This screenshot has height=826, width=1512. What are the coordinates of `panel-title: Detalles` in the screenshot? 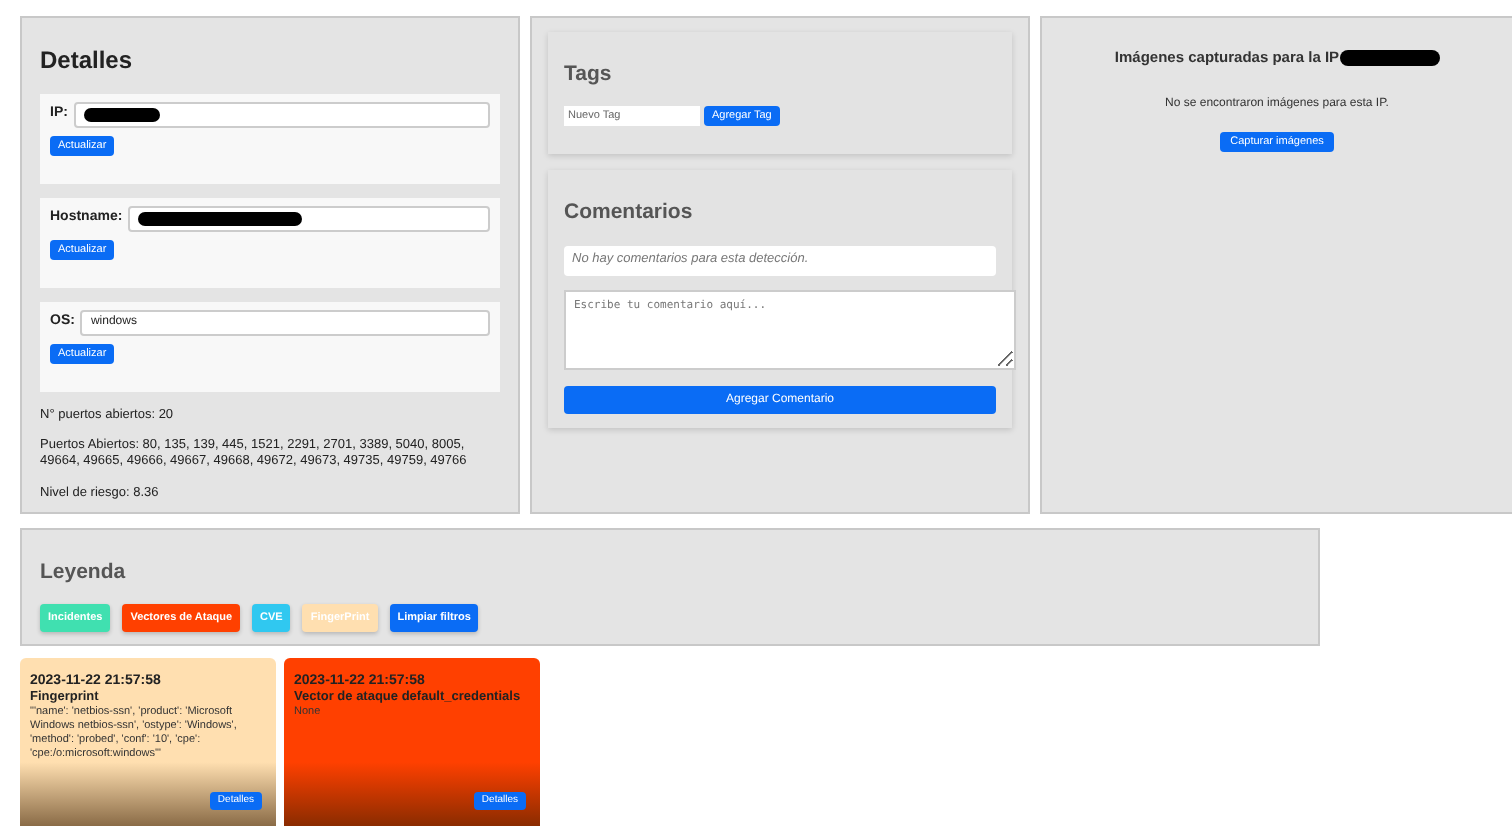 It's located at (87, 61).